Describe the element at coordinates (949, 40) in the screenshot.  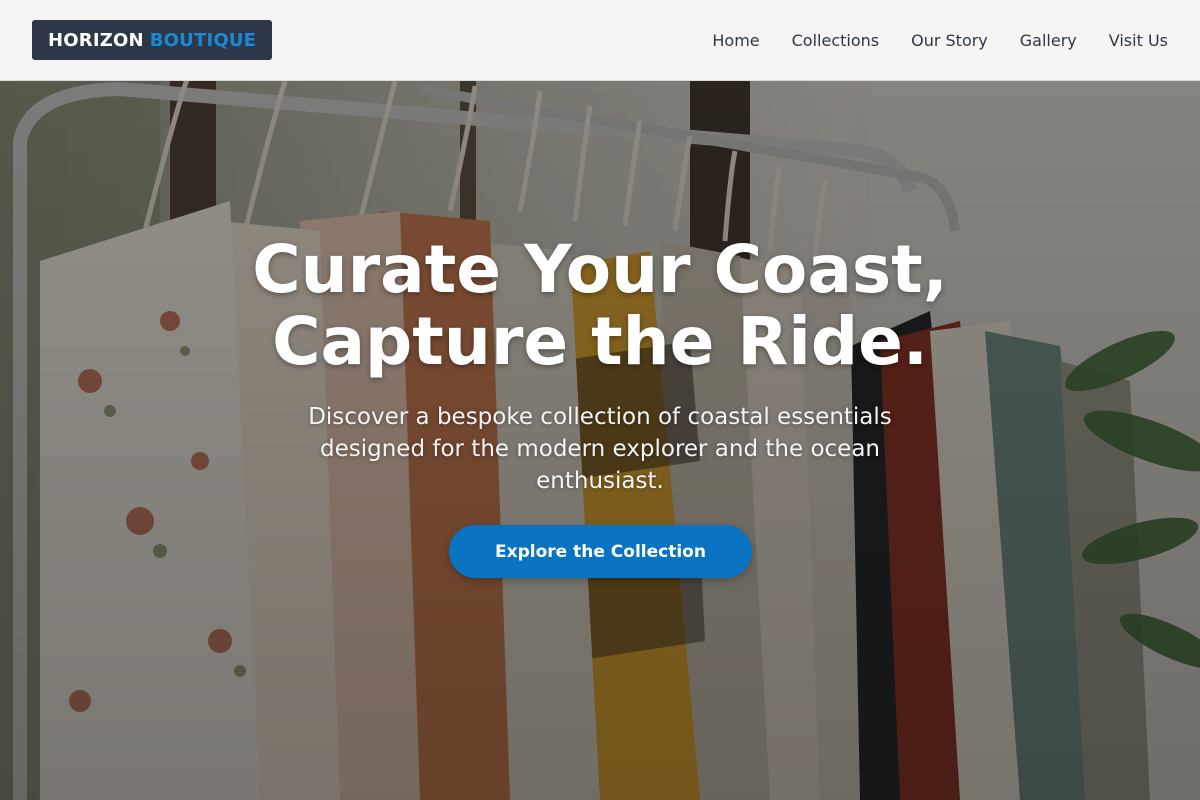
I see `nav-link-our-story: Our Story` at that location.